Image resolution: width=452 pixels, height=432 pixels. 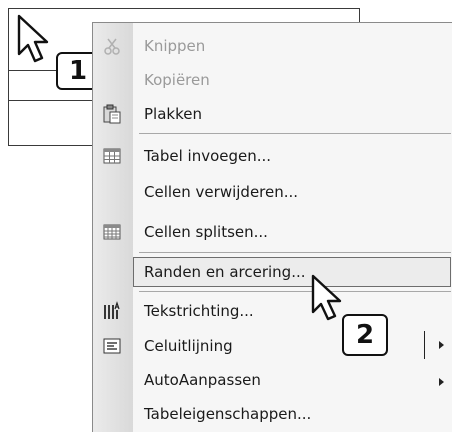 I want to click on cell-alignment-icon, so click(x=112, y=346).